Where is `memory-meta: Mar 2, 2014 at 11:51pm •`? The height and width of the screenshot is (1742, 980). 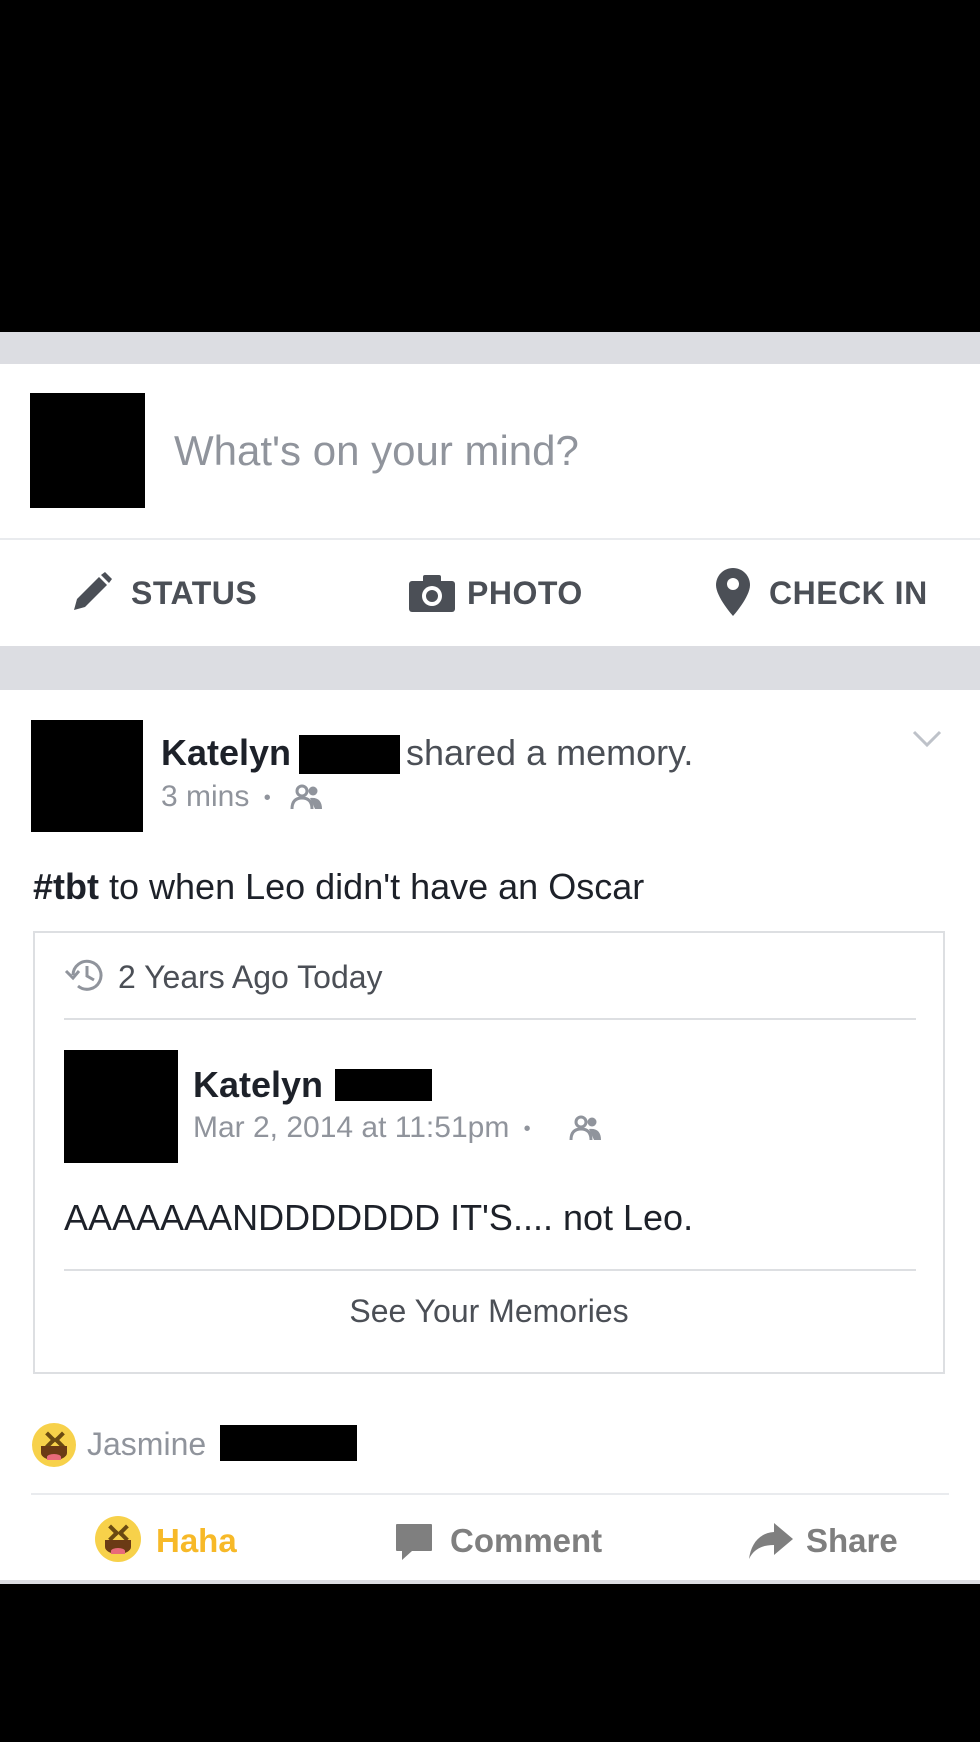
memory-meta: Mar 2, 2014 at 11:51pm • is located at coordinates (365, 1128).